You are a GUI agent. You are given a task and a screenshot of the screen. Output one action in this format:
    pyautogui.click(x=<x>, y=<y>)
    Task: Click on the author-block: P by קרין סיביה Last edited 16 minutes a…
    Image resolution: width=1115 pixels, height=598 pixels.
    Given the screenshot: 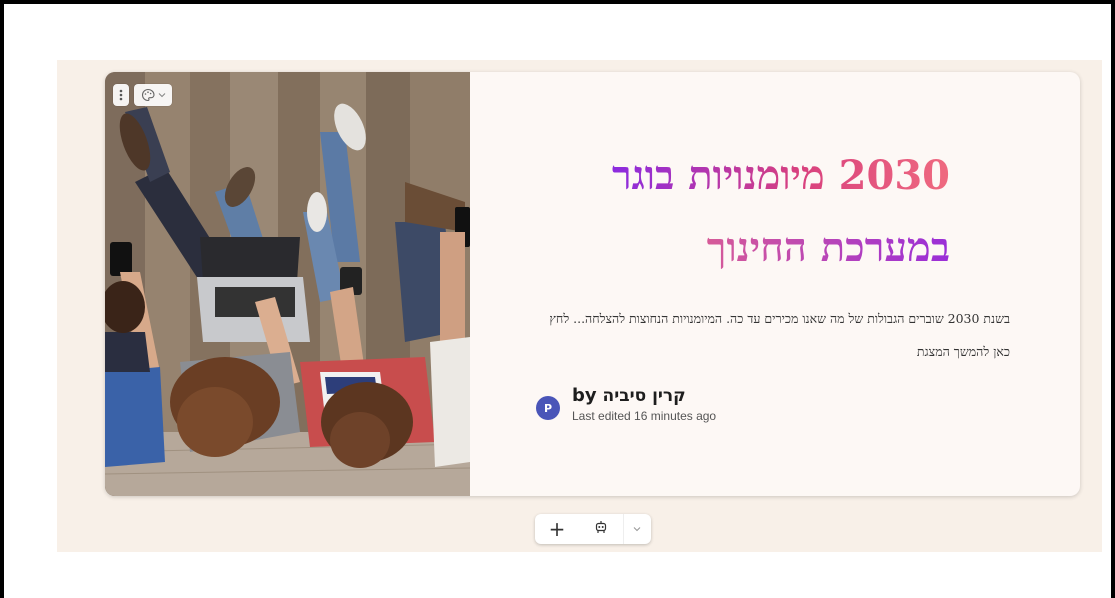 What is the action you would take?
    pyautogui.click(x=626, y=405)
    